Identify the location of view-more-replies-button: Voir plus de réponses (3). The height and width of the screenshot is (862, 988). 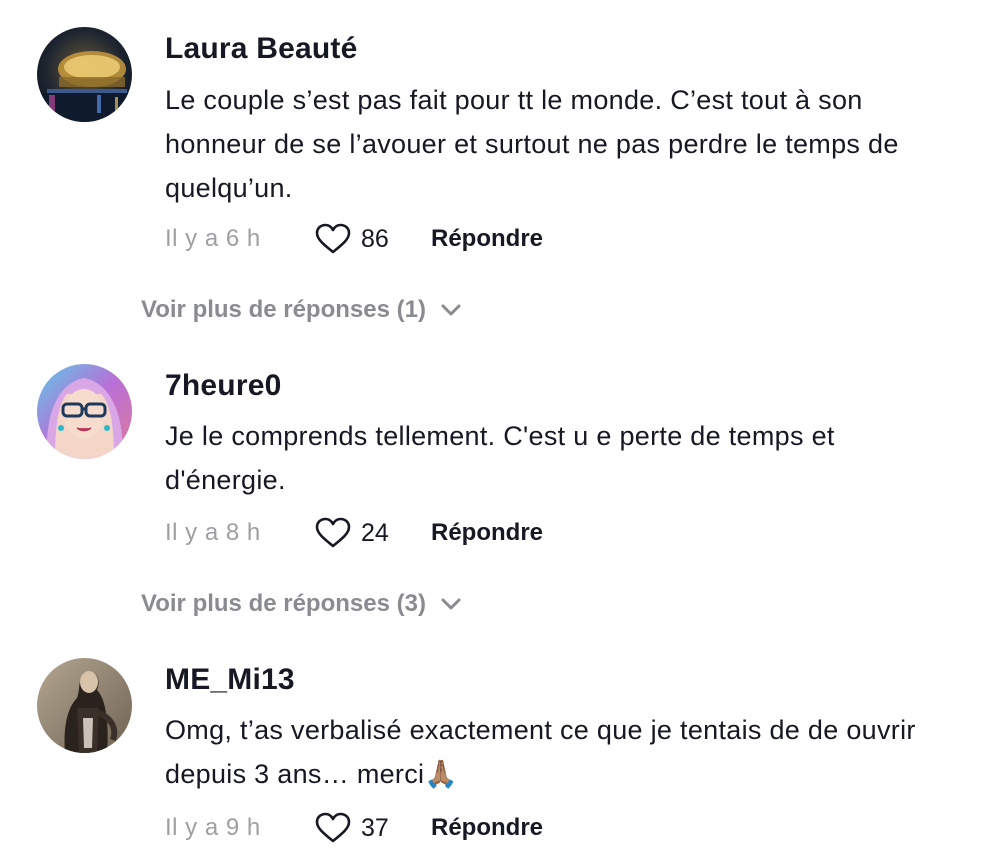
(301, 604).